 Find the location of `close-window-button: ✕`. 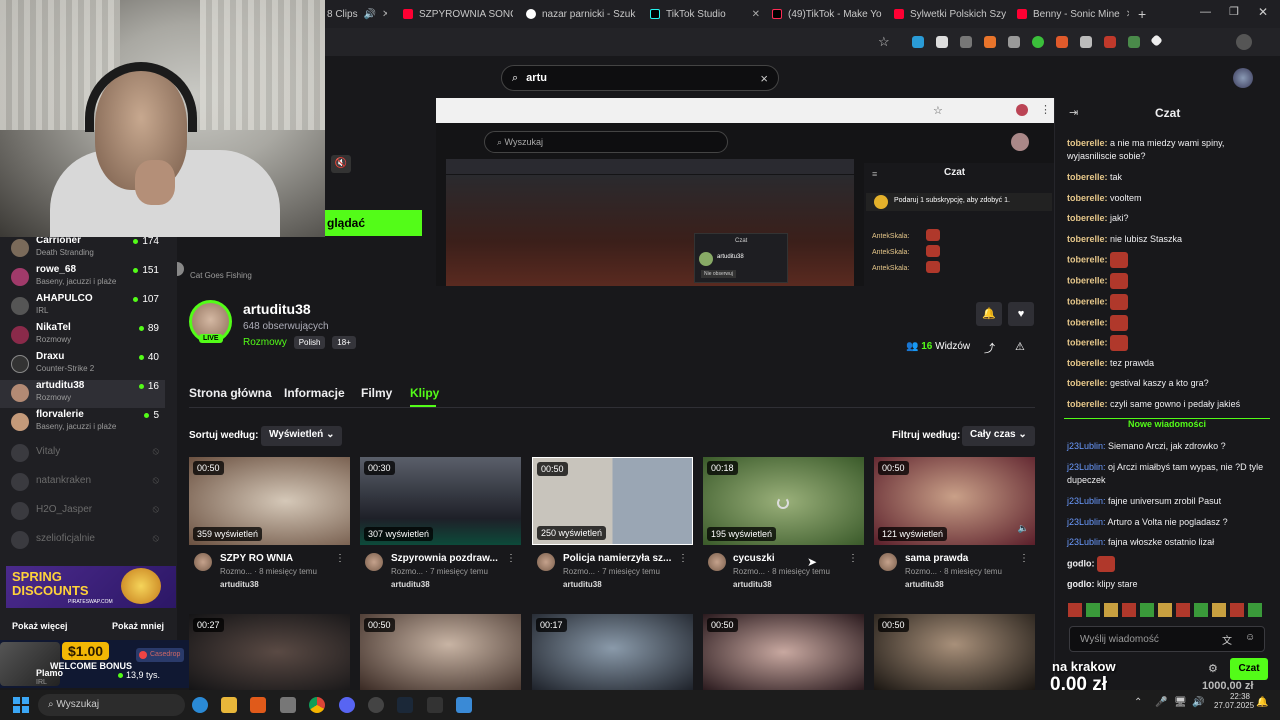

close-window-button: ✕ is located at coordinates (1263, 12).